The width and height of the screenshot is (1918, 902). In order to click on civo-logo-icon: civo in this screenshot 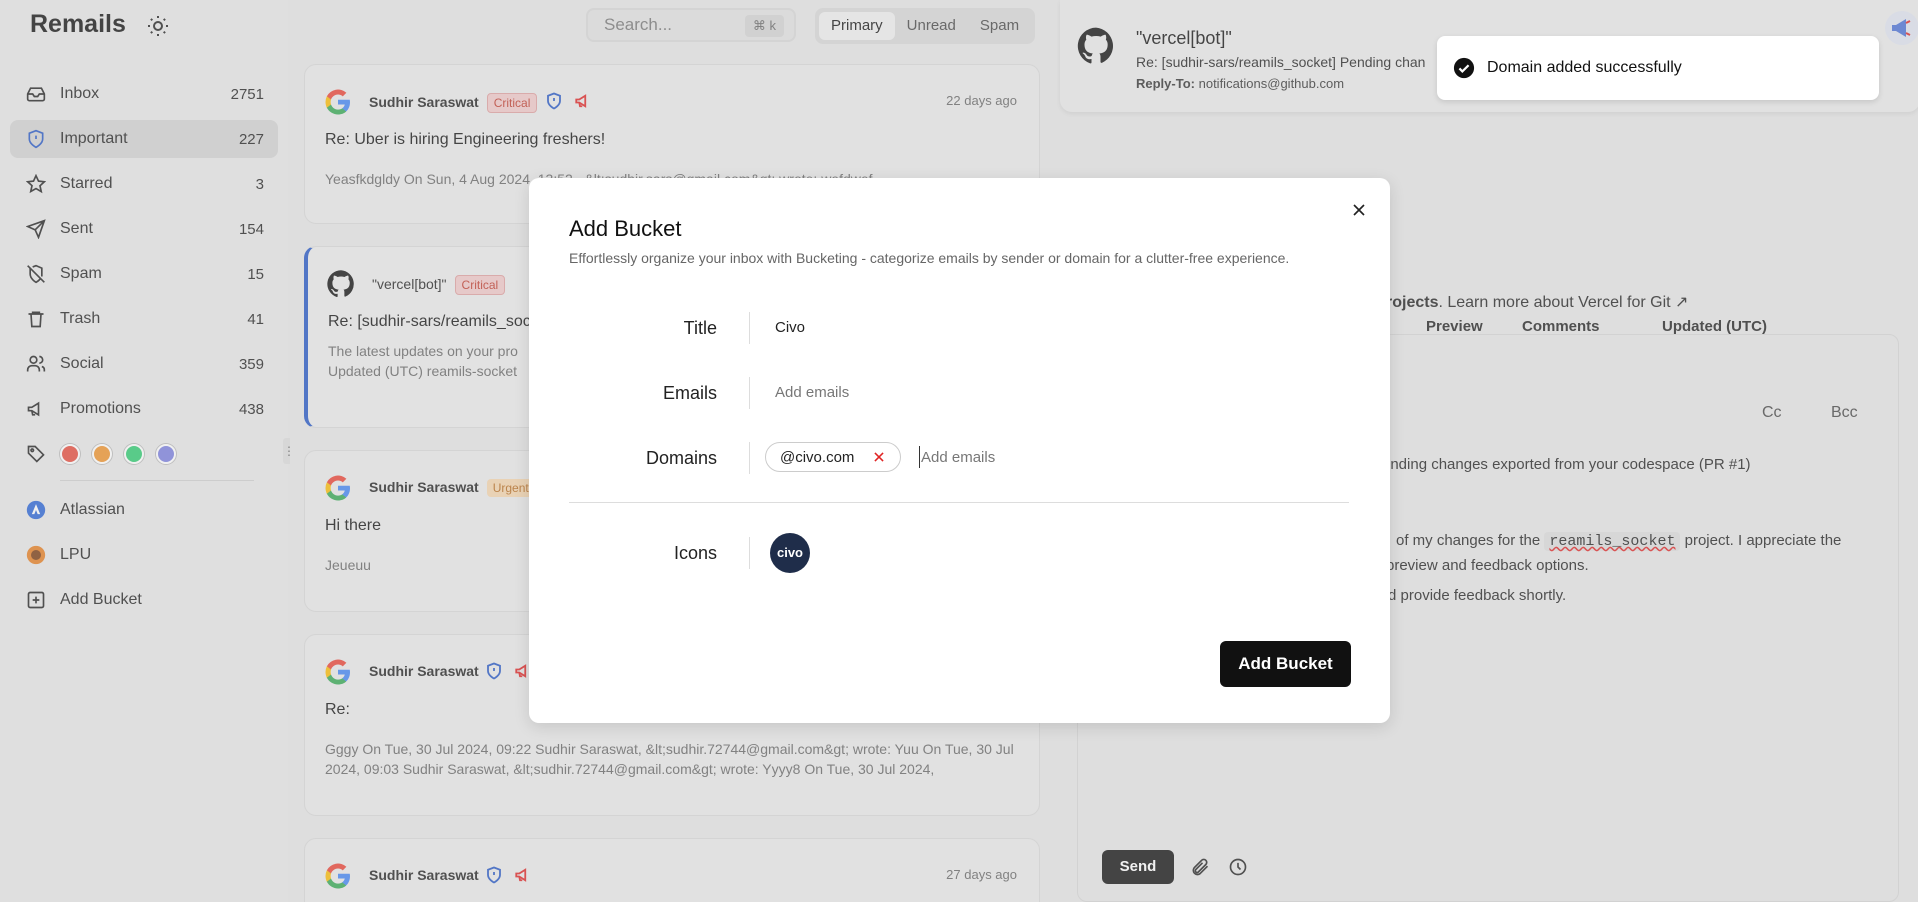, I will do `click(790, 553)`.